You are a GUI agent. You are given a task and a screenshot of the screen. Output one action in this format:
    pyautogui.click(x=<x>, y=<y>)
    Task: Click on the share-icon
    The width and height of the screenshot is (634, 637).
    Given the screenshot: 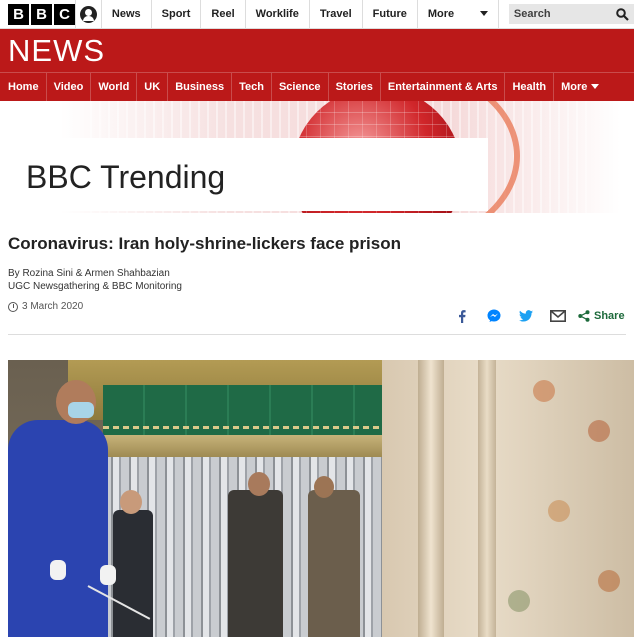 What is the action you would take?
    pyautogui.click(x=584, y=316)
    